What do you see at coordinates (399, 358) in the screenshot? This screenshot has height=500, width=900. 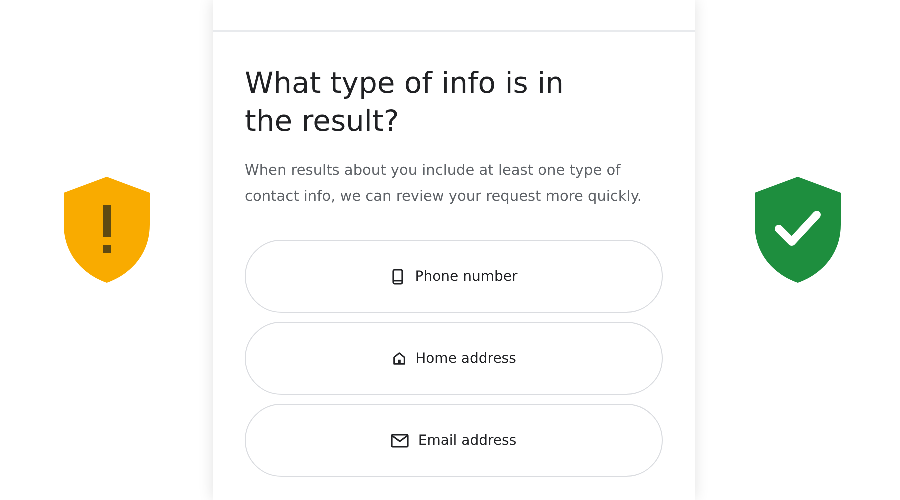 I see `house-icon` at bounding box center [399, 358].